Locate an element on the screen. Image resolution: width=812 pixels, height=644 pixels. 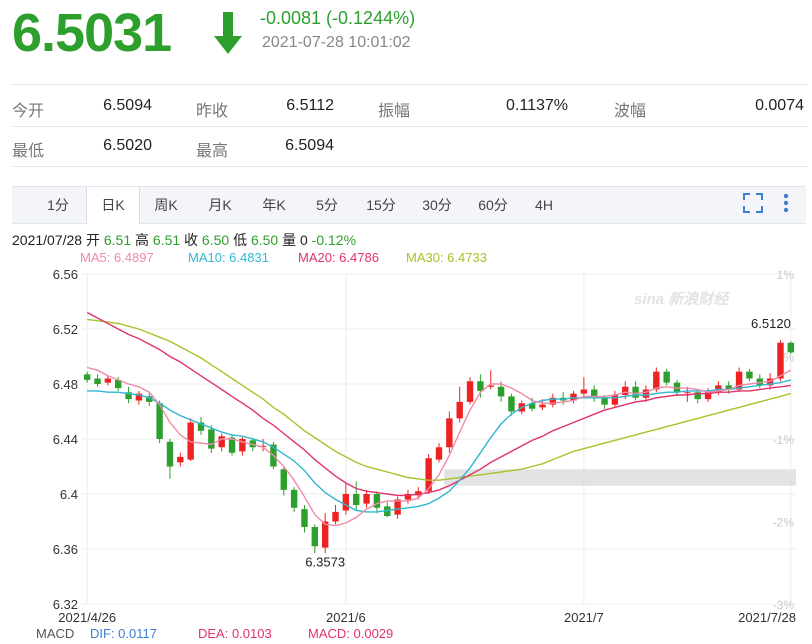
ohlc-high-label: 高 is located at coordinates (142, 240).